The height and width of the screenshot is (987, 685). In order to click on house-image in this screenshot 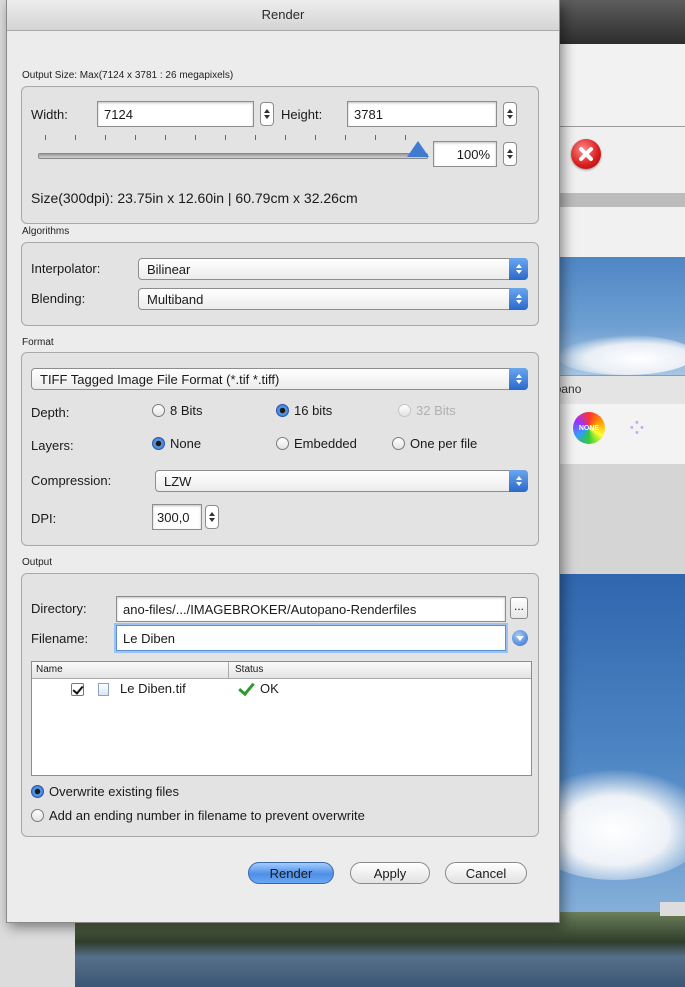, I will do `click(672, 909)`.